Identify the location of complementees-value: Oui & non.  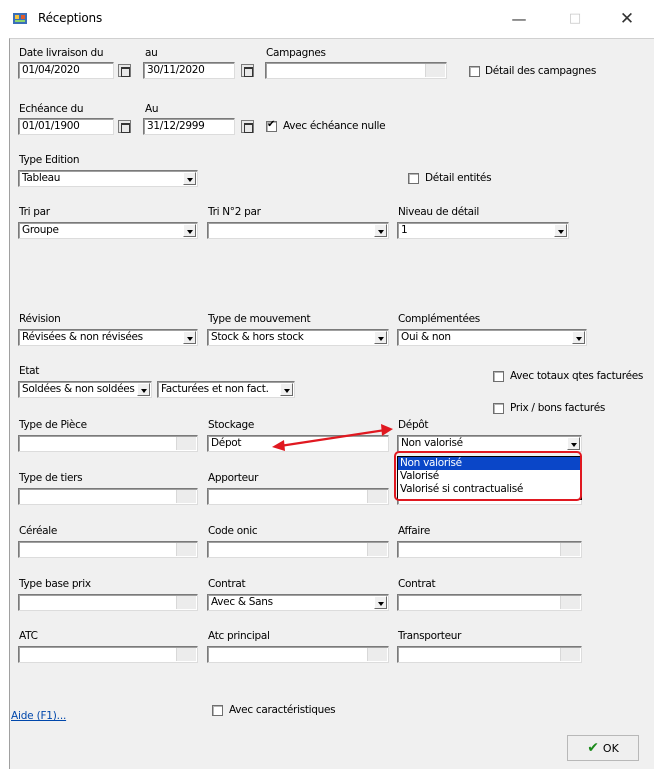
(426, 337).